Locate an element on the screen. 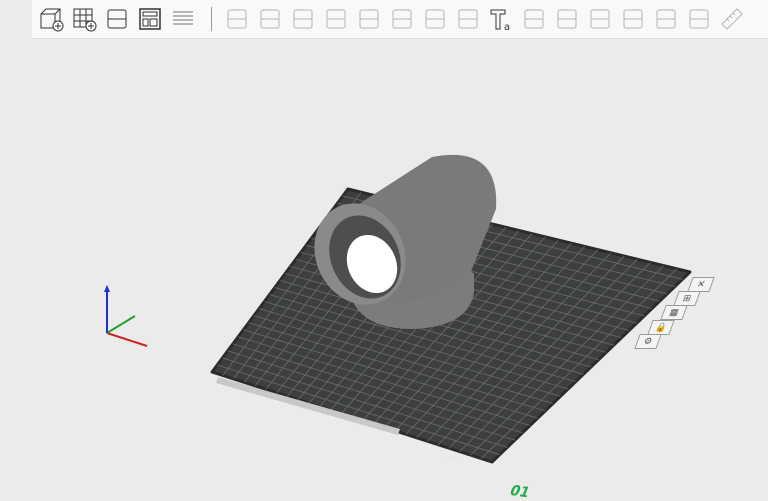  seam-paint-icon is located at coordinates (534, 19).